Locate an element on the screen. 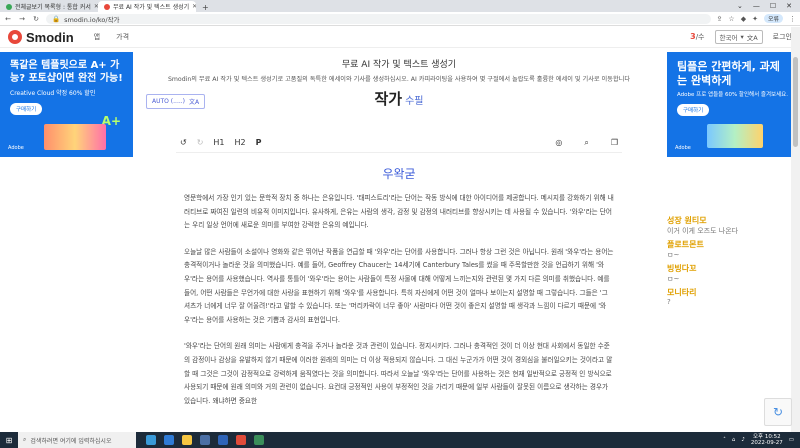 Image resolution: width=800 pixels, height=448 pixels. credits-counter: 3/수 is located at coordinates (697, 37).